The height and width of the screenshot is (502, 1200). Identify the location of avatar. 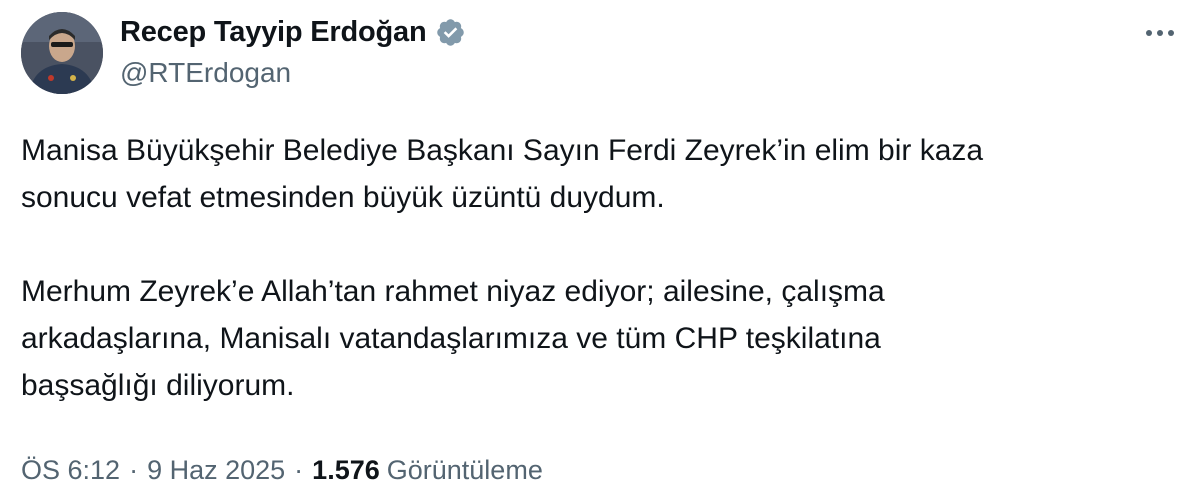
(62, 53).